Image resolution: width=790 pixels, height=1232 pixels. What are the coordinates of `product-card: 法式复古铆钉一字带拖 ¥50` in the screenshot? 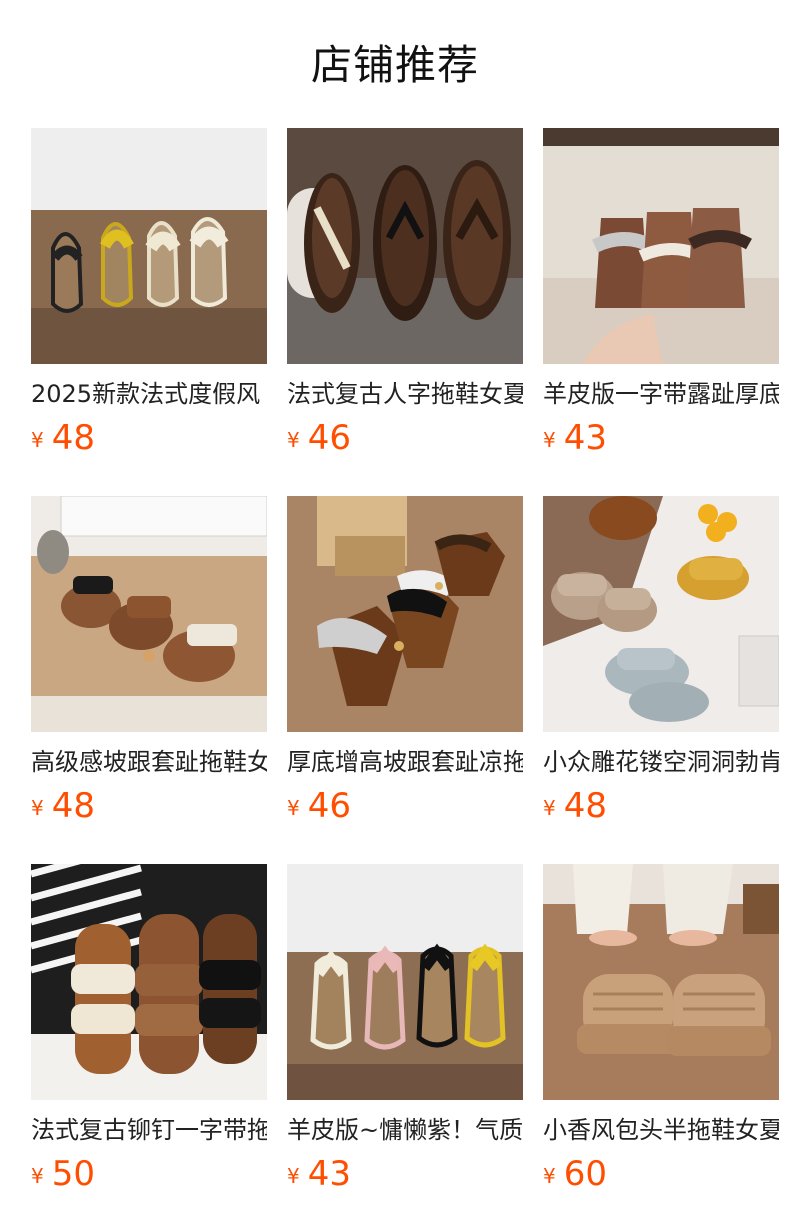 It's located at (149, 1048).